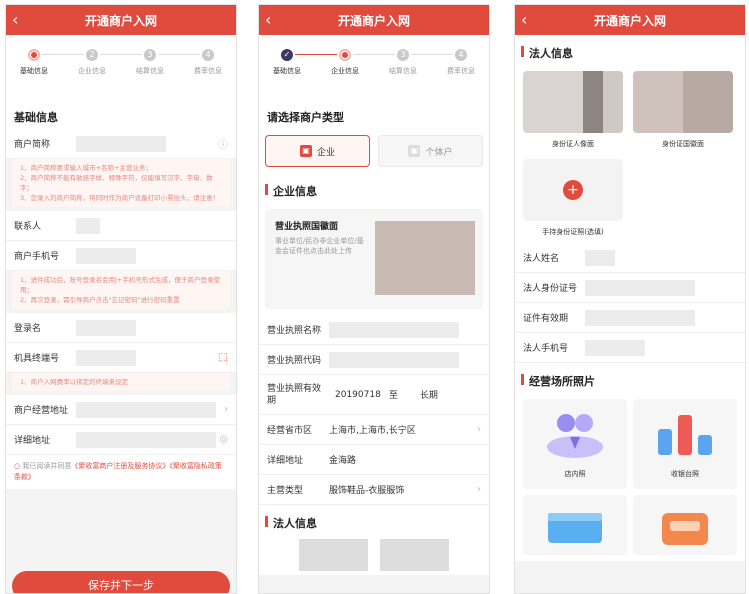  Describe the element at coordinates (34, 62) in the screenshot. I see `step-basic: 基础信息` at that location.